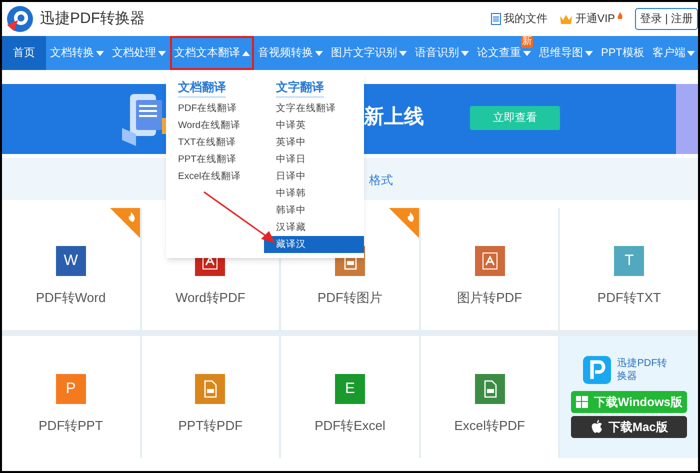  Describe the element at coordinates (350, 426) in the screenshot. I see `tile-label: PDF转Excel` at that location.